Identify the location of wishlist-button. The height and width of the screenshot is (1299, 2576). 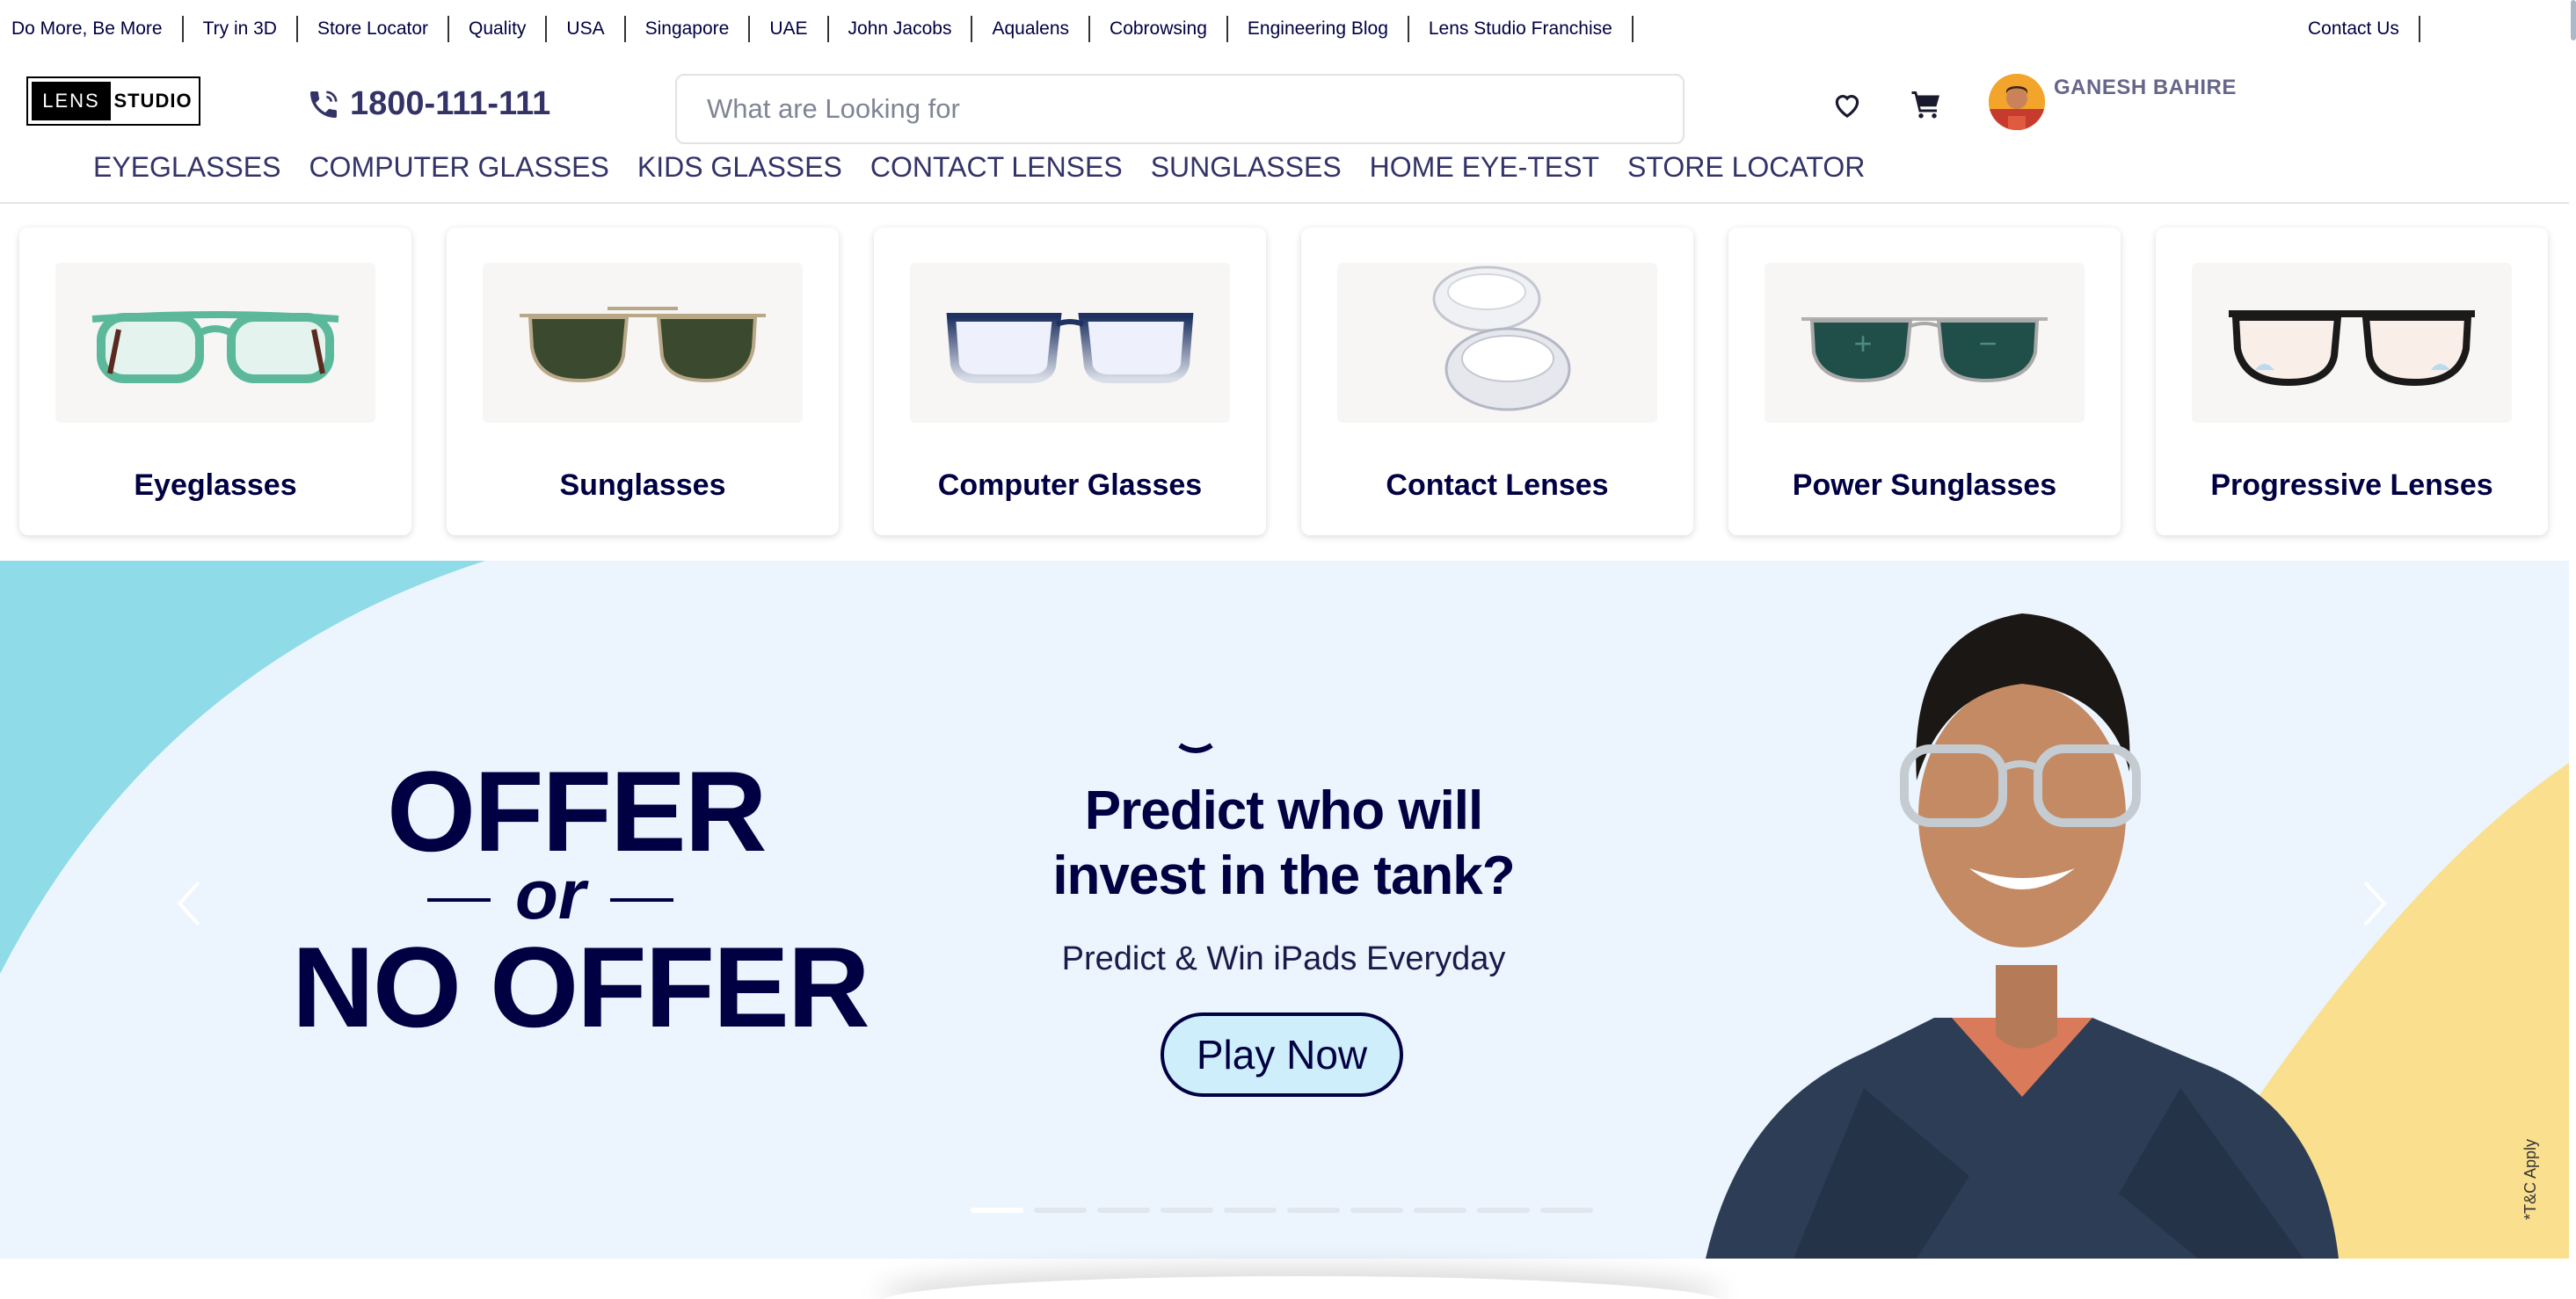
(1847, 104).